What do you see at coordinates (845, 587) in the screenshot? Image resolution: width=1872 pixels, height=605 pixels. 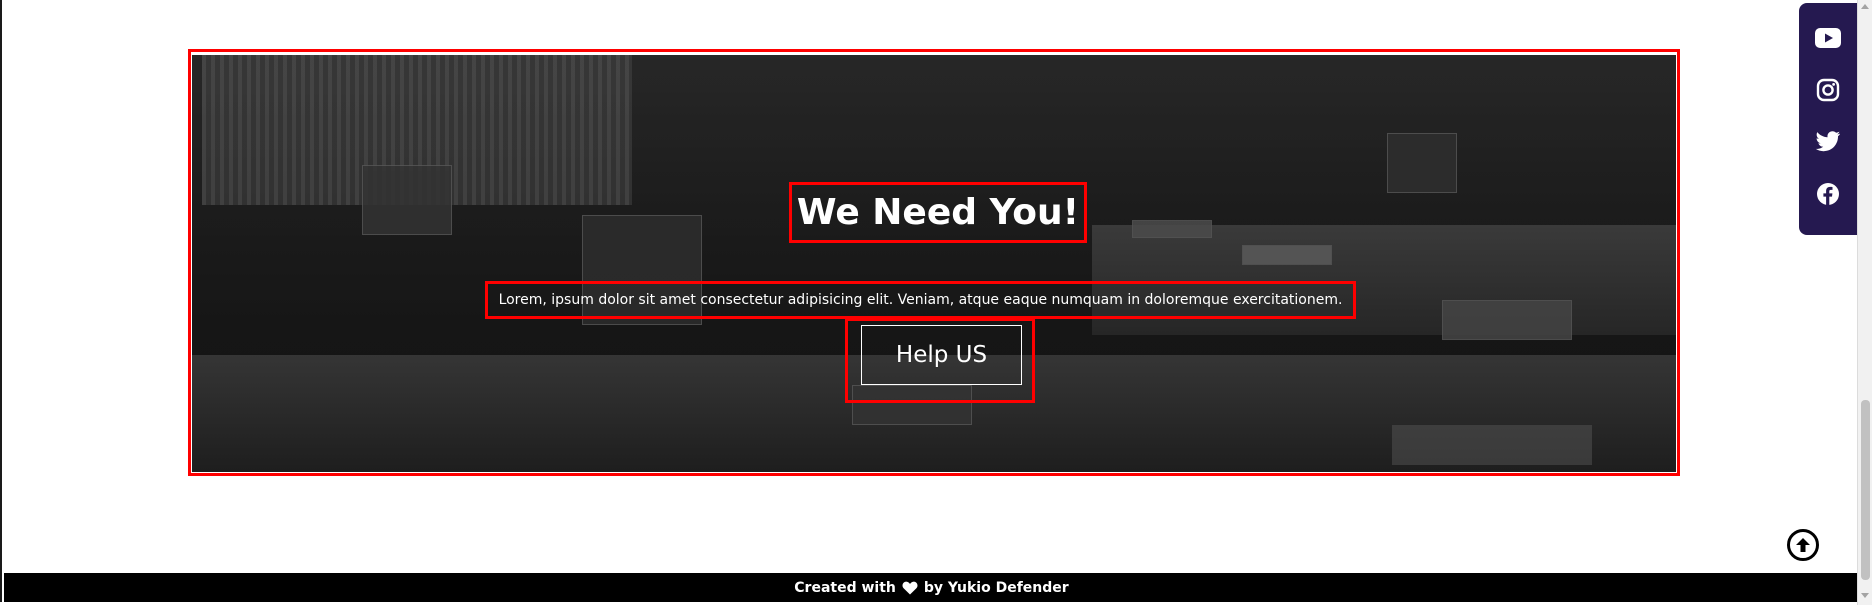 I see `footer-prefix: Created with` at bounding box center [845, 587].